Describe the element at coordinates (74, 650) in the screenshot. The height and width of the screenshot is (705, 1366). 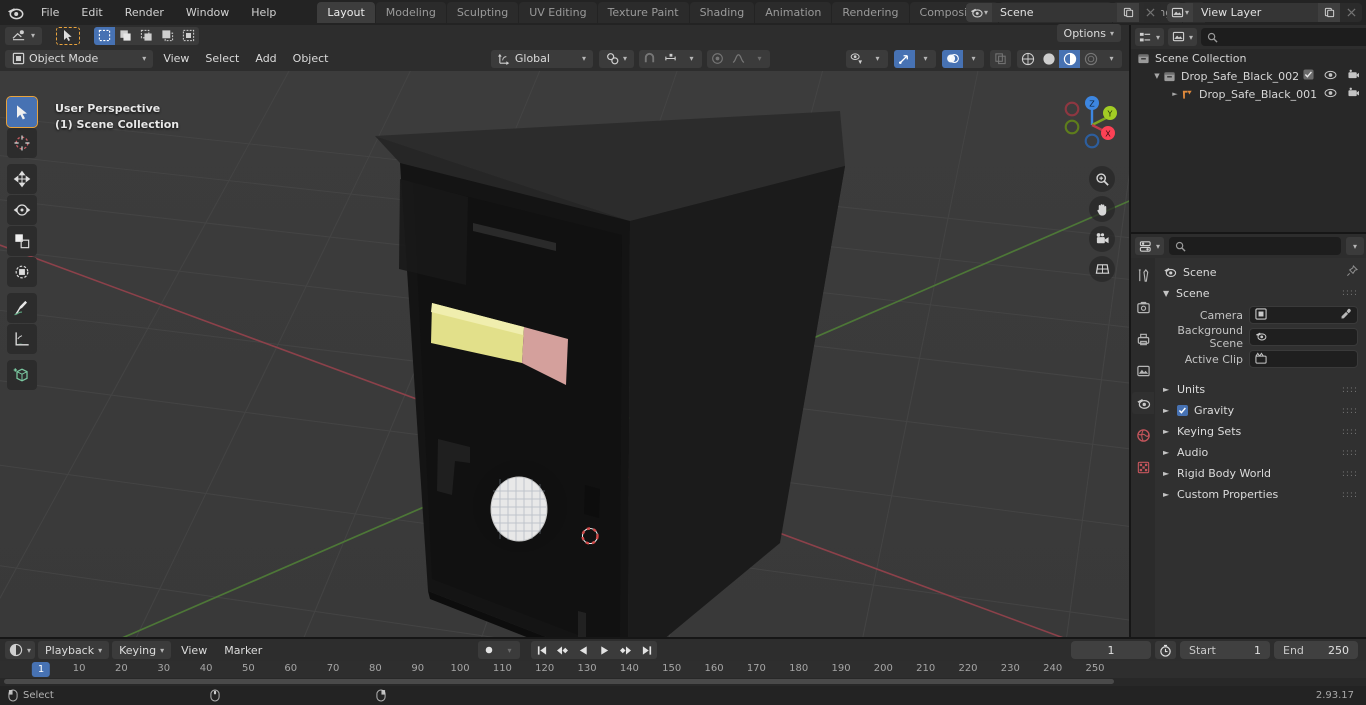
I see `playback-menu: Playback ▾` at that location.